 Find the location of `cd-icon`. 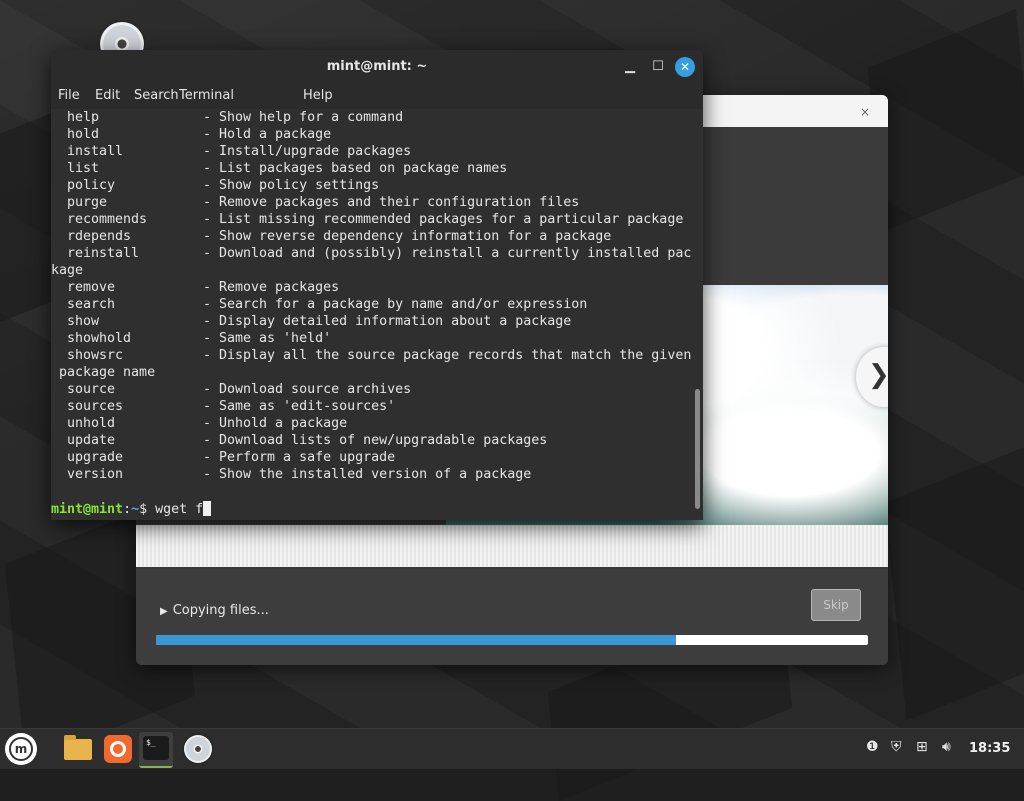

cd-icon is located at coordinates (198, 749).